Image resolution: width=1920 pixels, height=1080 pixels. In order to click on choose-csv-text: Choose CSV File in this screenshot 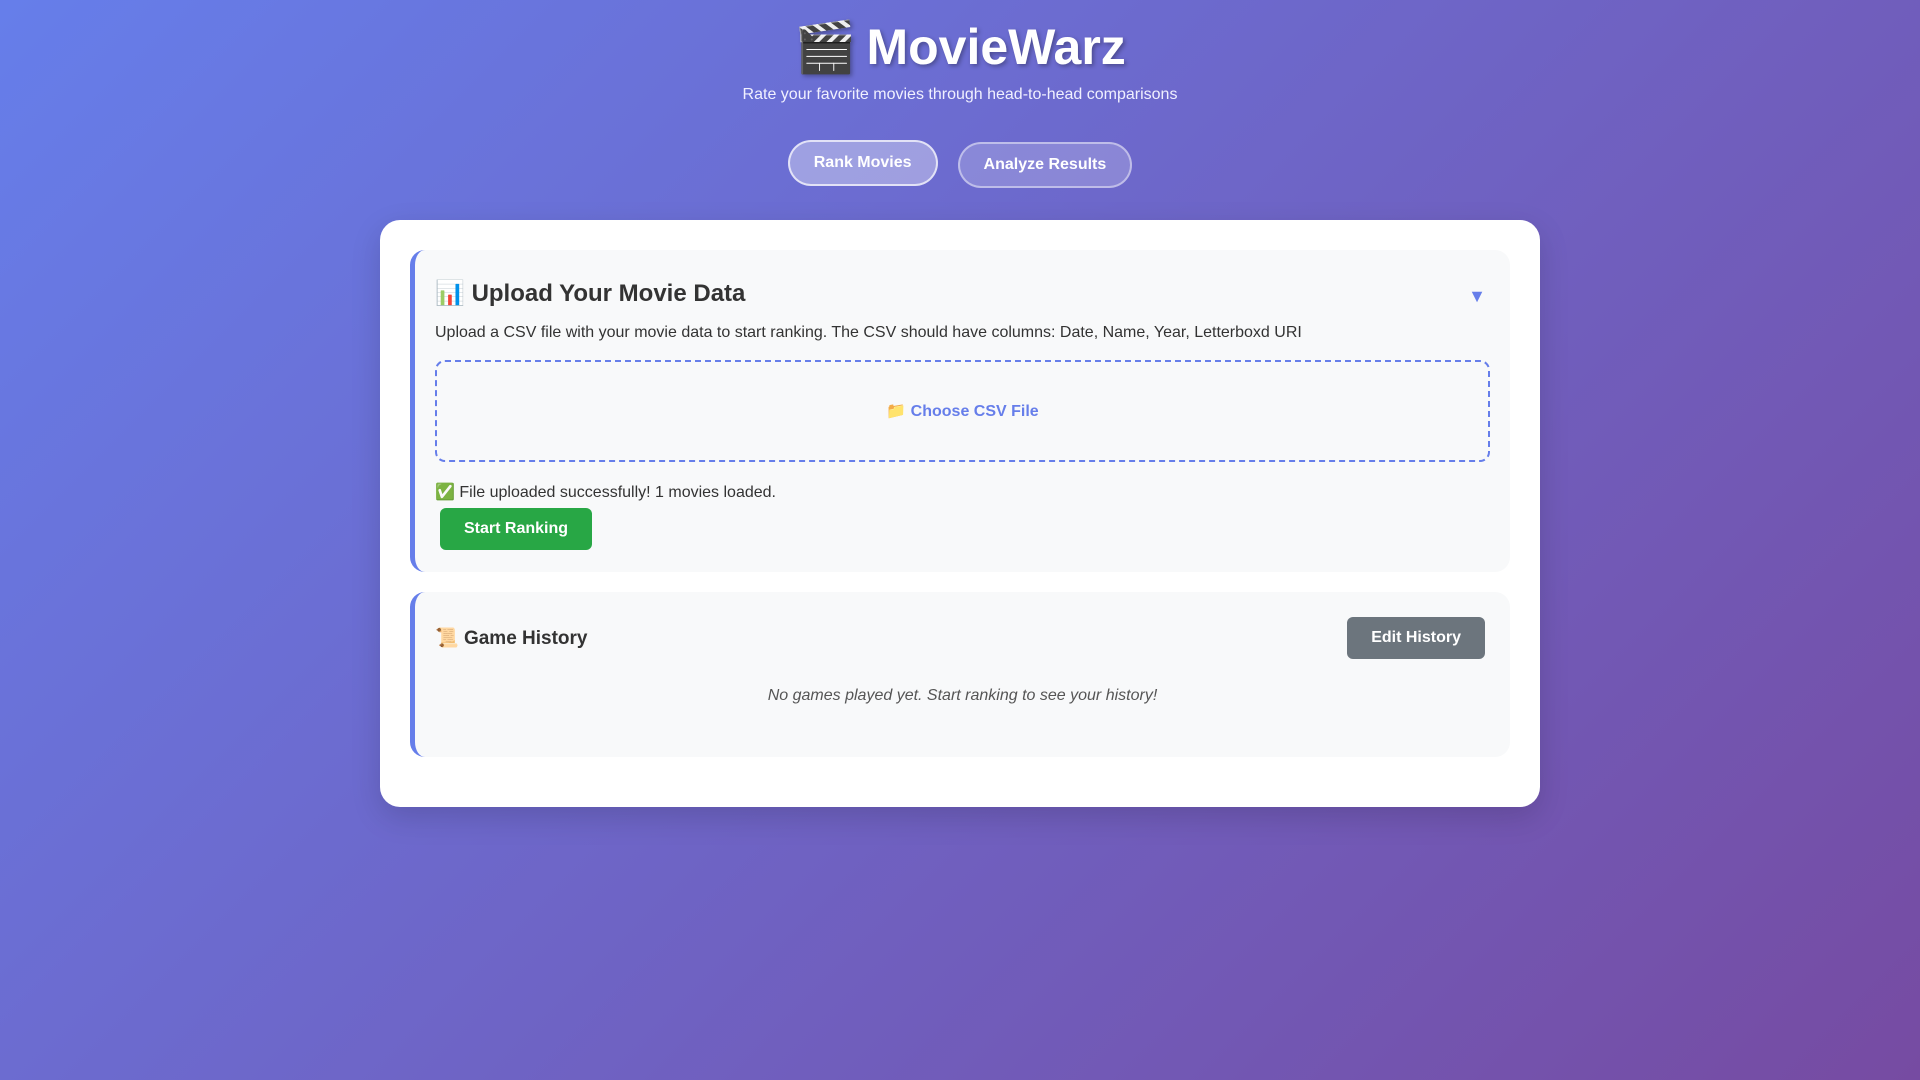, I will do `click(975, 411)`.